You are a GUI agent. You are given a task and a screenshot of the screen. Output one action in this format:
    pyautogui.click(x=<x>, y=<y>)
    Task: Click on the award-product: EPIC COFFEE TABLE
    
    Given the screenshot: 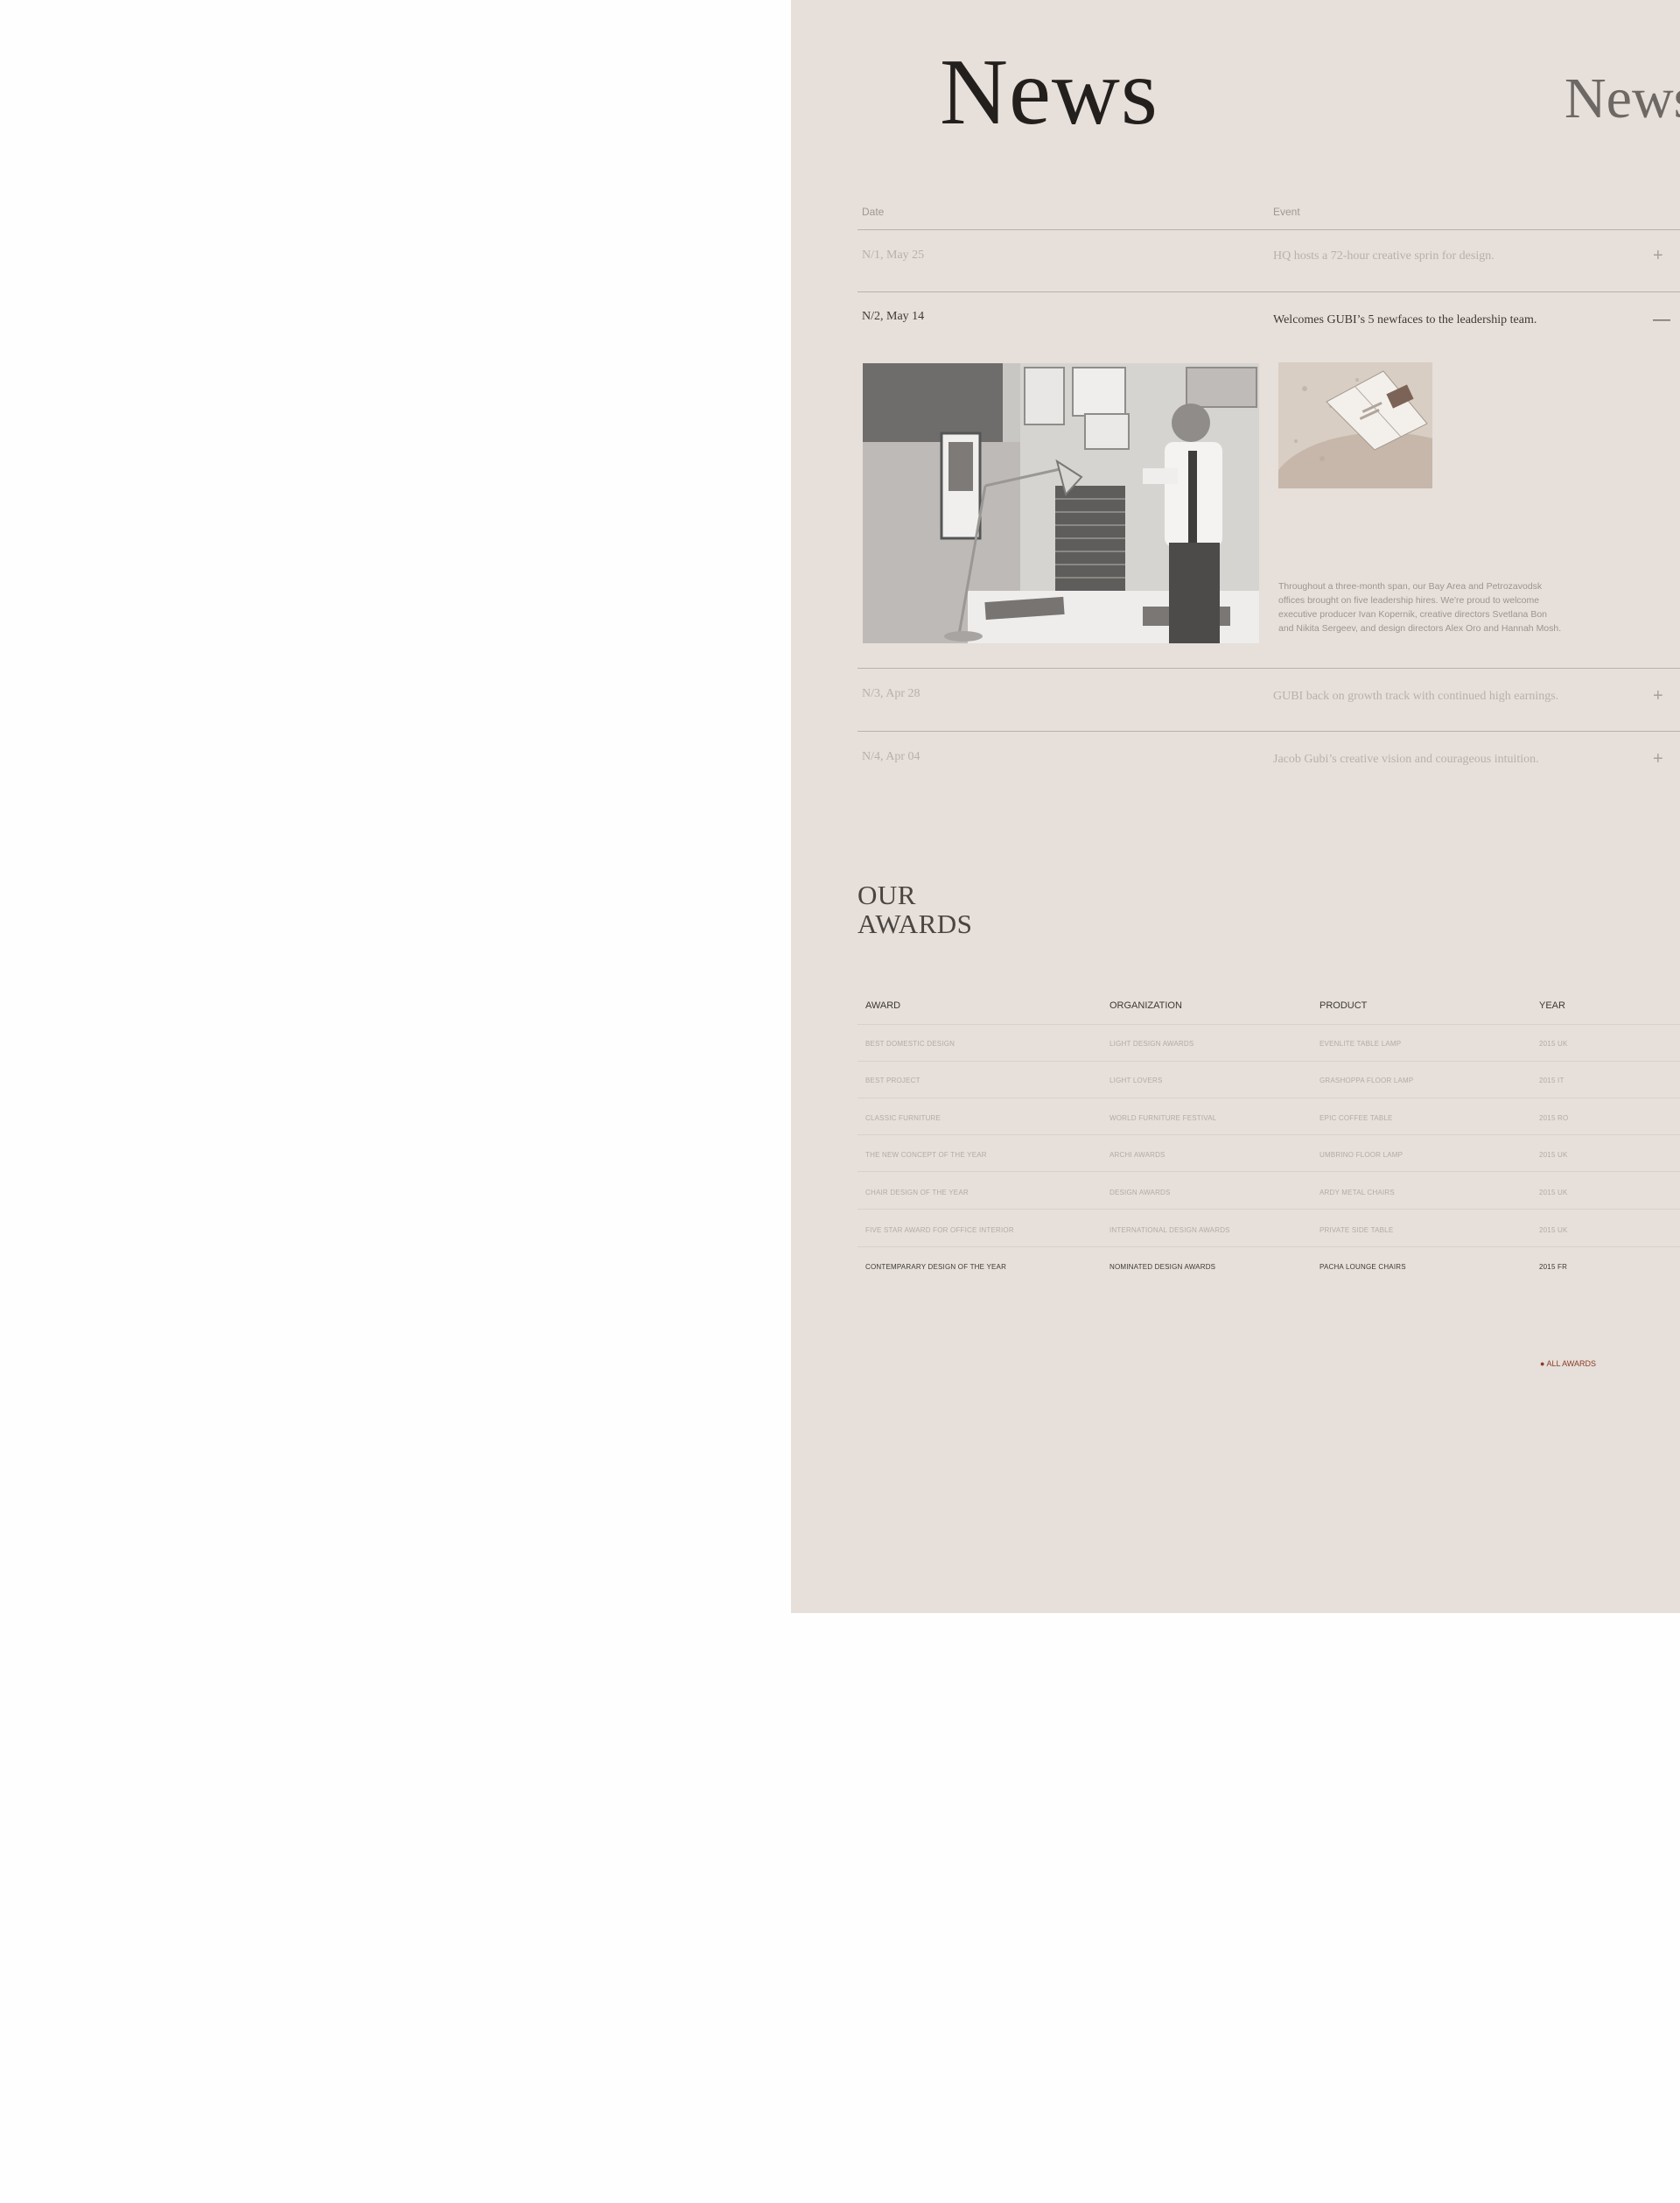 What is the action you would take?
    pyautogui.click(x=1356, y=1118)
    